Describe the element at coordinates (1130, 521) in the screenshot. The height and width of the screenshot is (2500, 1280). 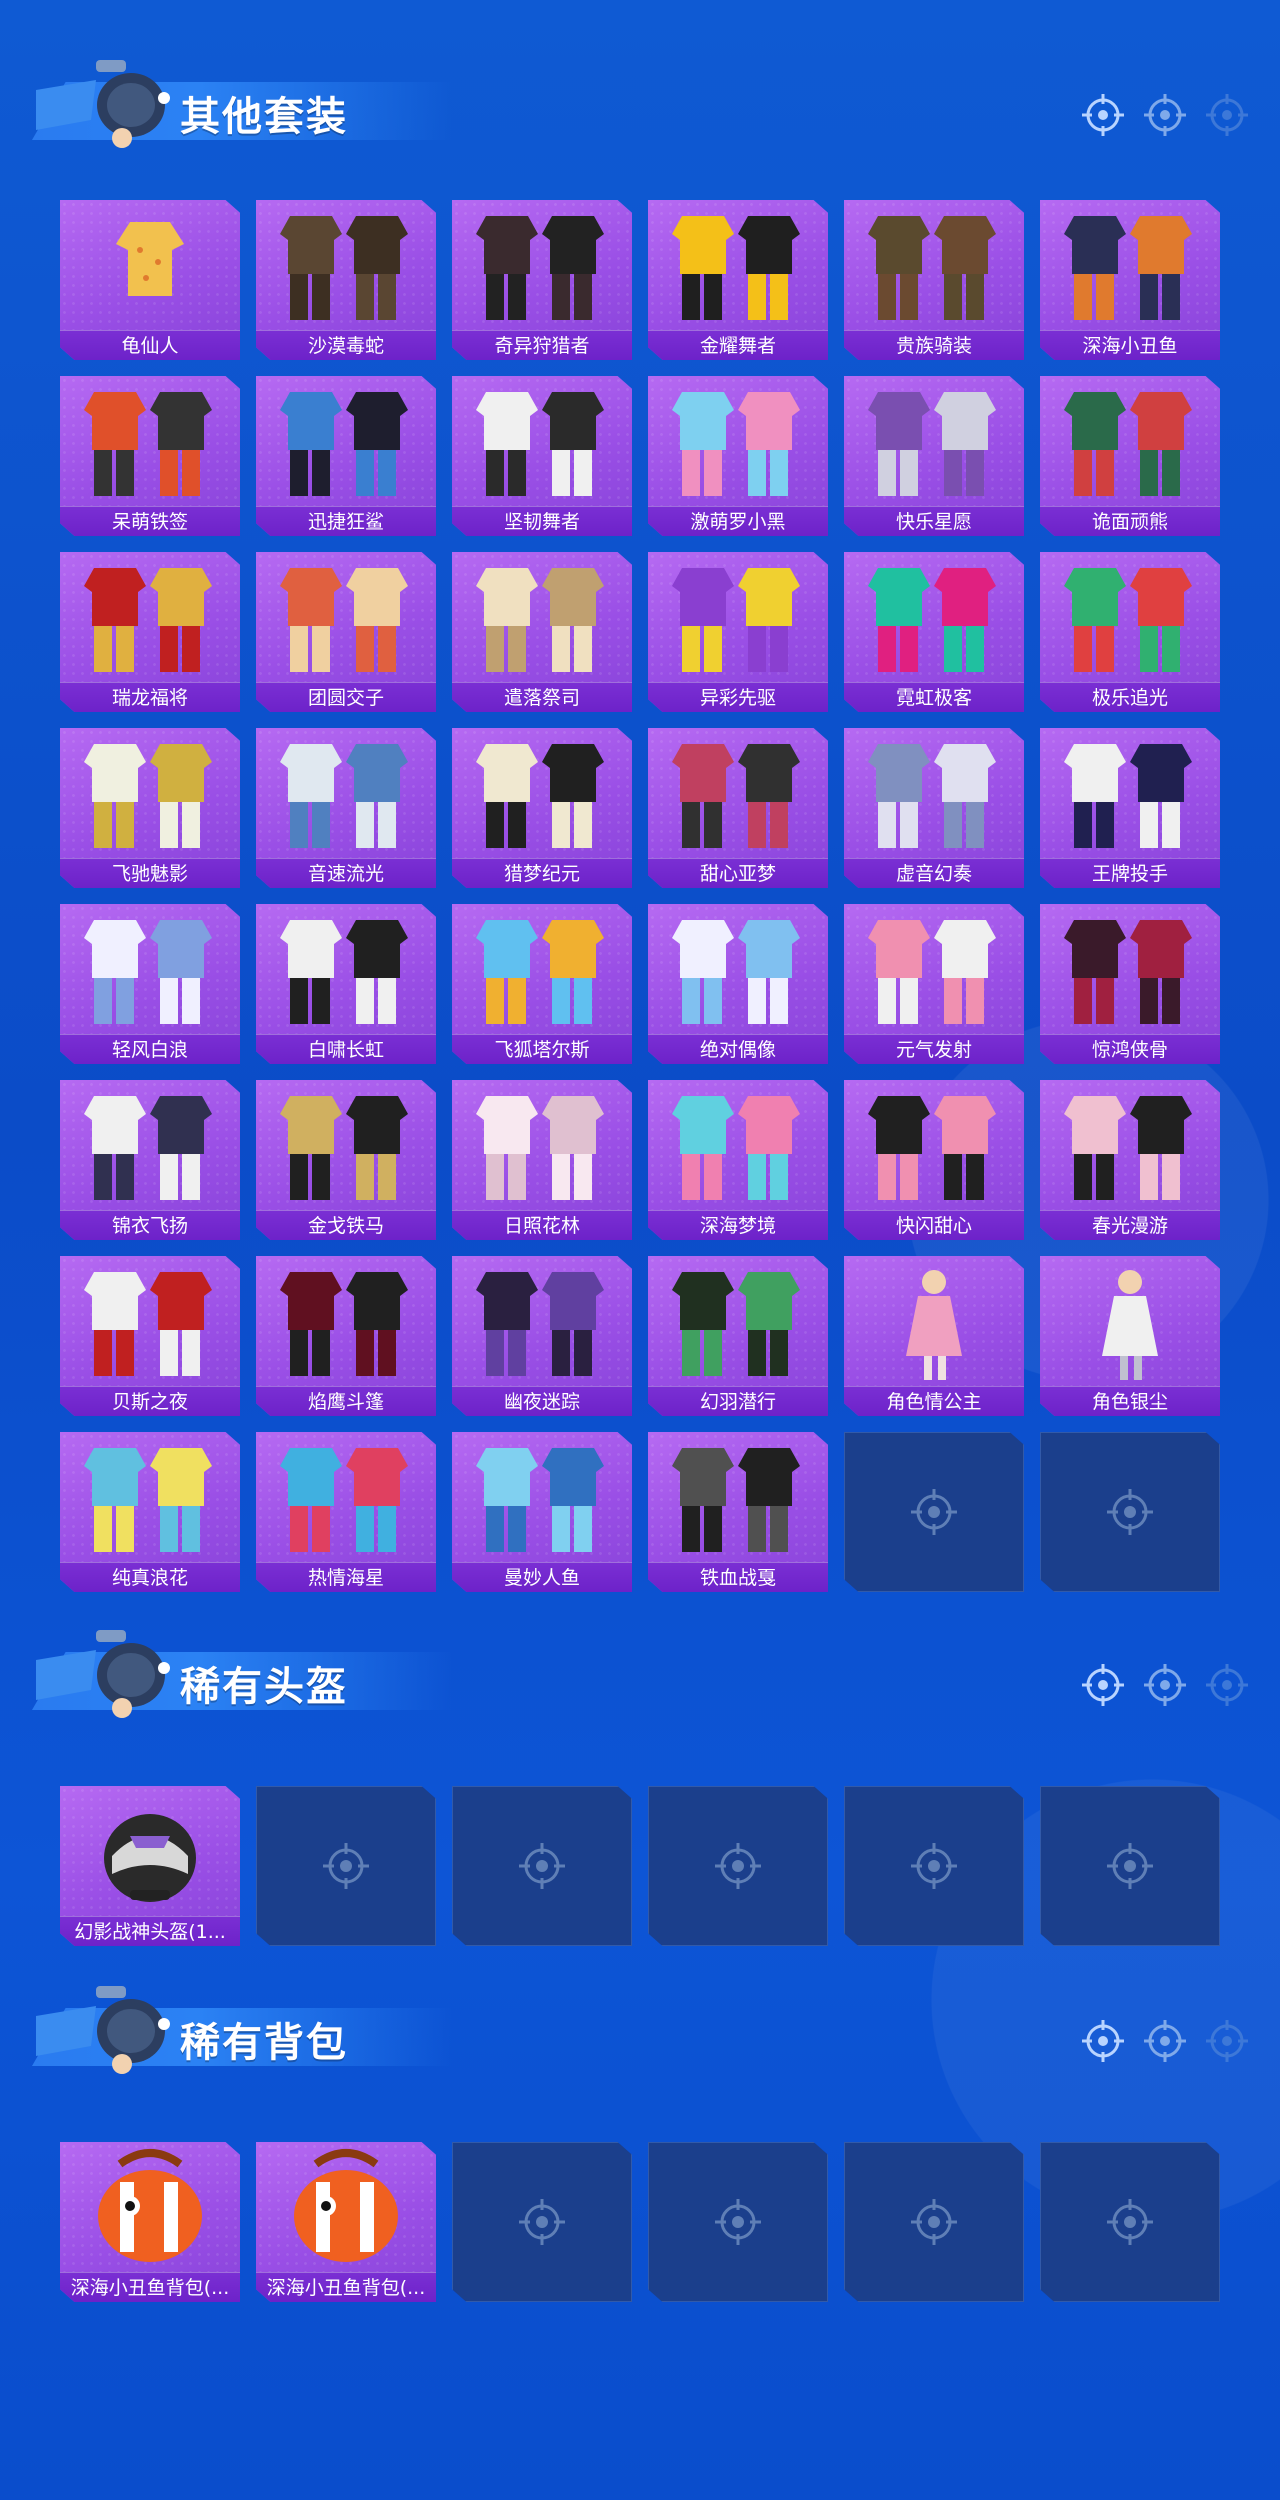
I see `item-label: 诡面顽熊` at that location.